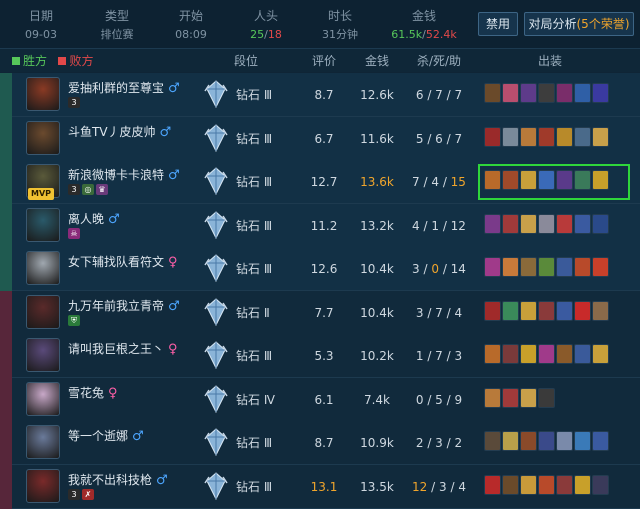 The image size is (640, 509). I want to click on player-row: 请叫我巨根之王丶 ♀ 钻石 Ⅲ 5.3 10.2k 1 / 7 / 3, so click(320, 356).